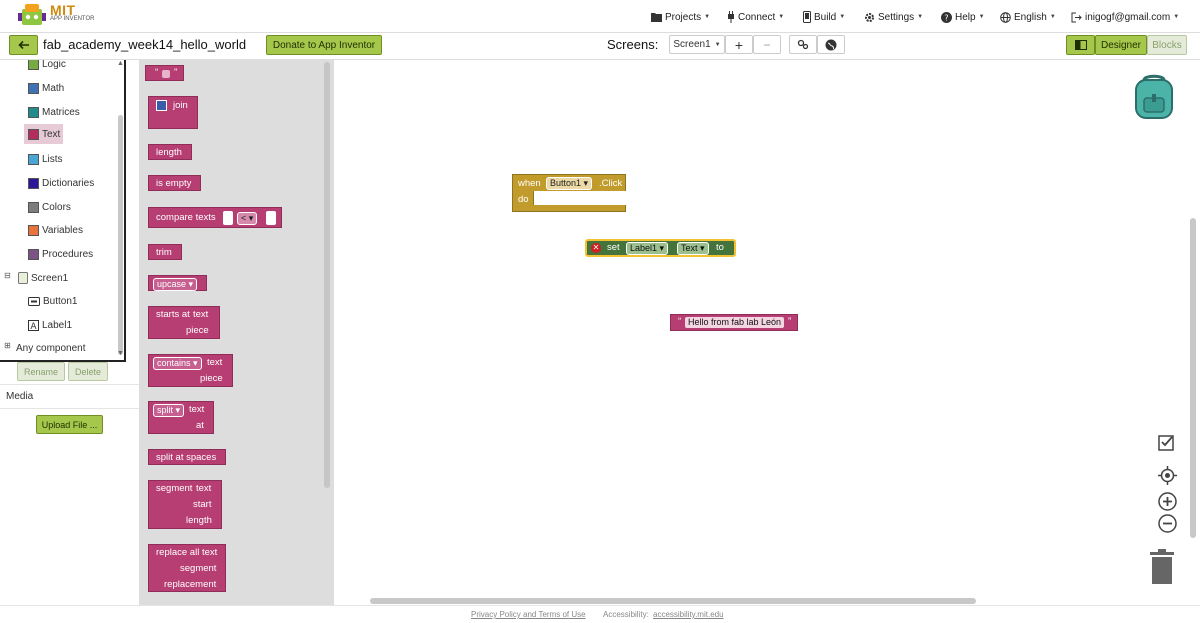 This screenshot has width=1200, height=623. I want to click on upcase-block: upcase ▾, so click(177, 283).